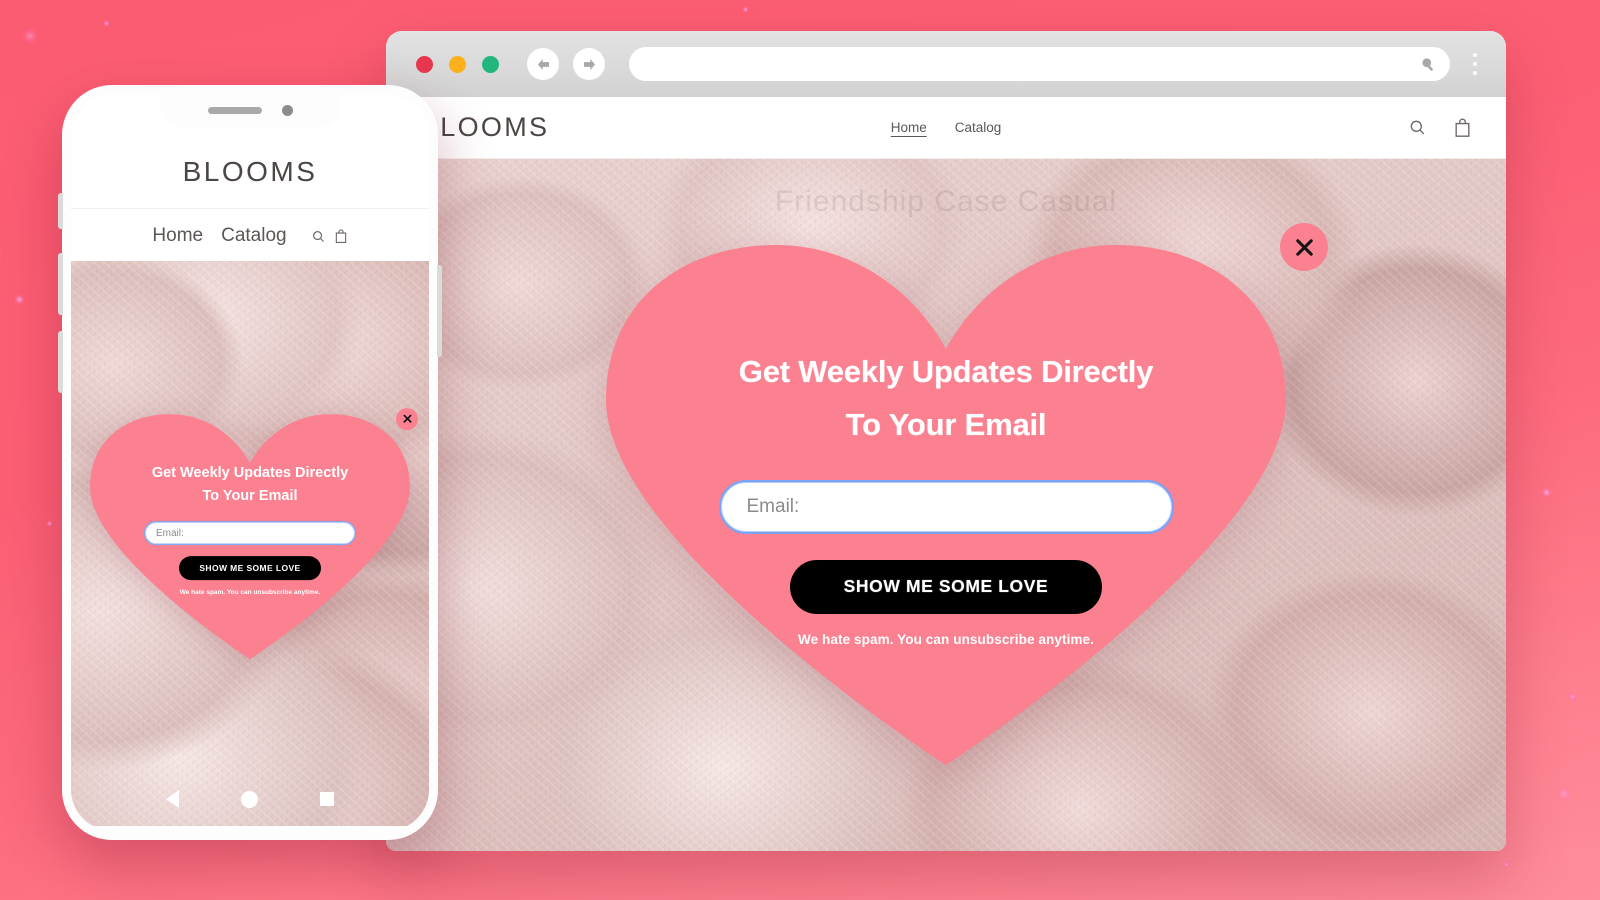  I want to click on site-brand: BLOOMS, so click(485, 127).